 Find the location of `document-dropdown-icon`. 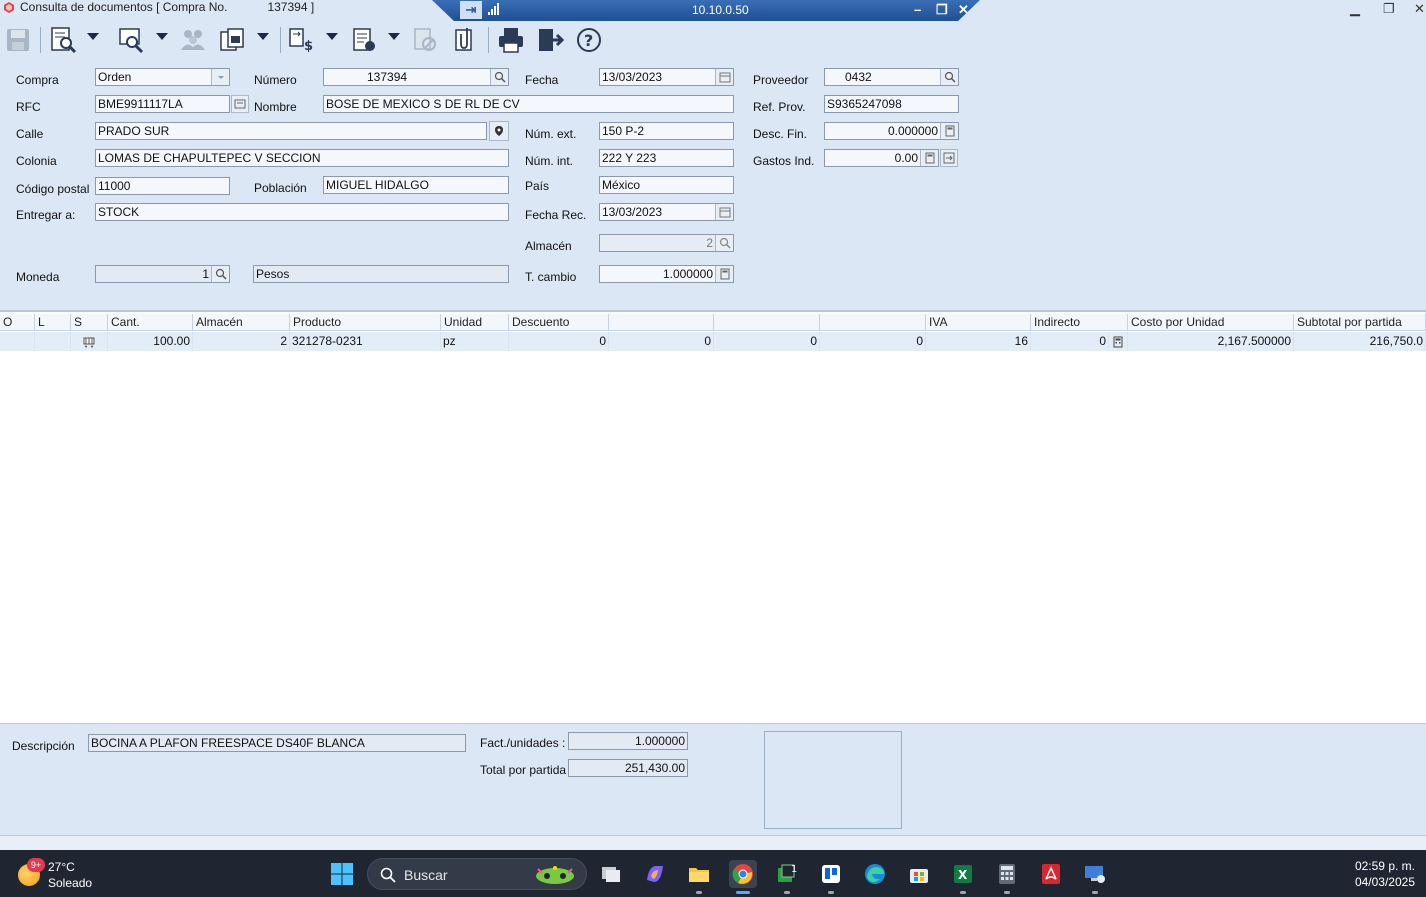

document-dropdown-icon is located at coordinates (394, 36).